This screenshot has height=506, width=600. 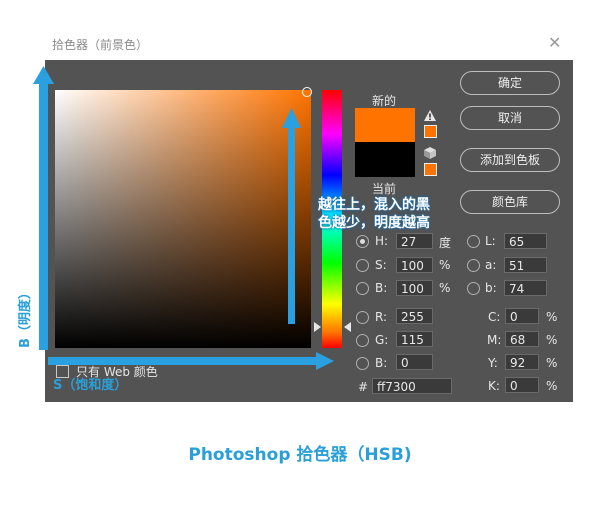 I want to click on radio-rgb-b, so click(x=362, y=363).